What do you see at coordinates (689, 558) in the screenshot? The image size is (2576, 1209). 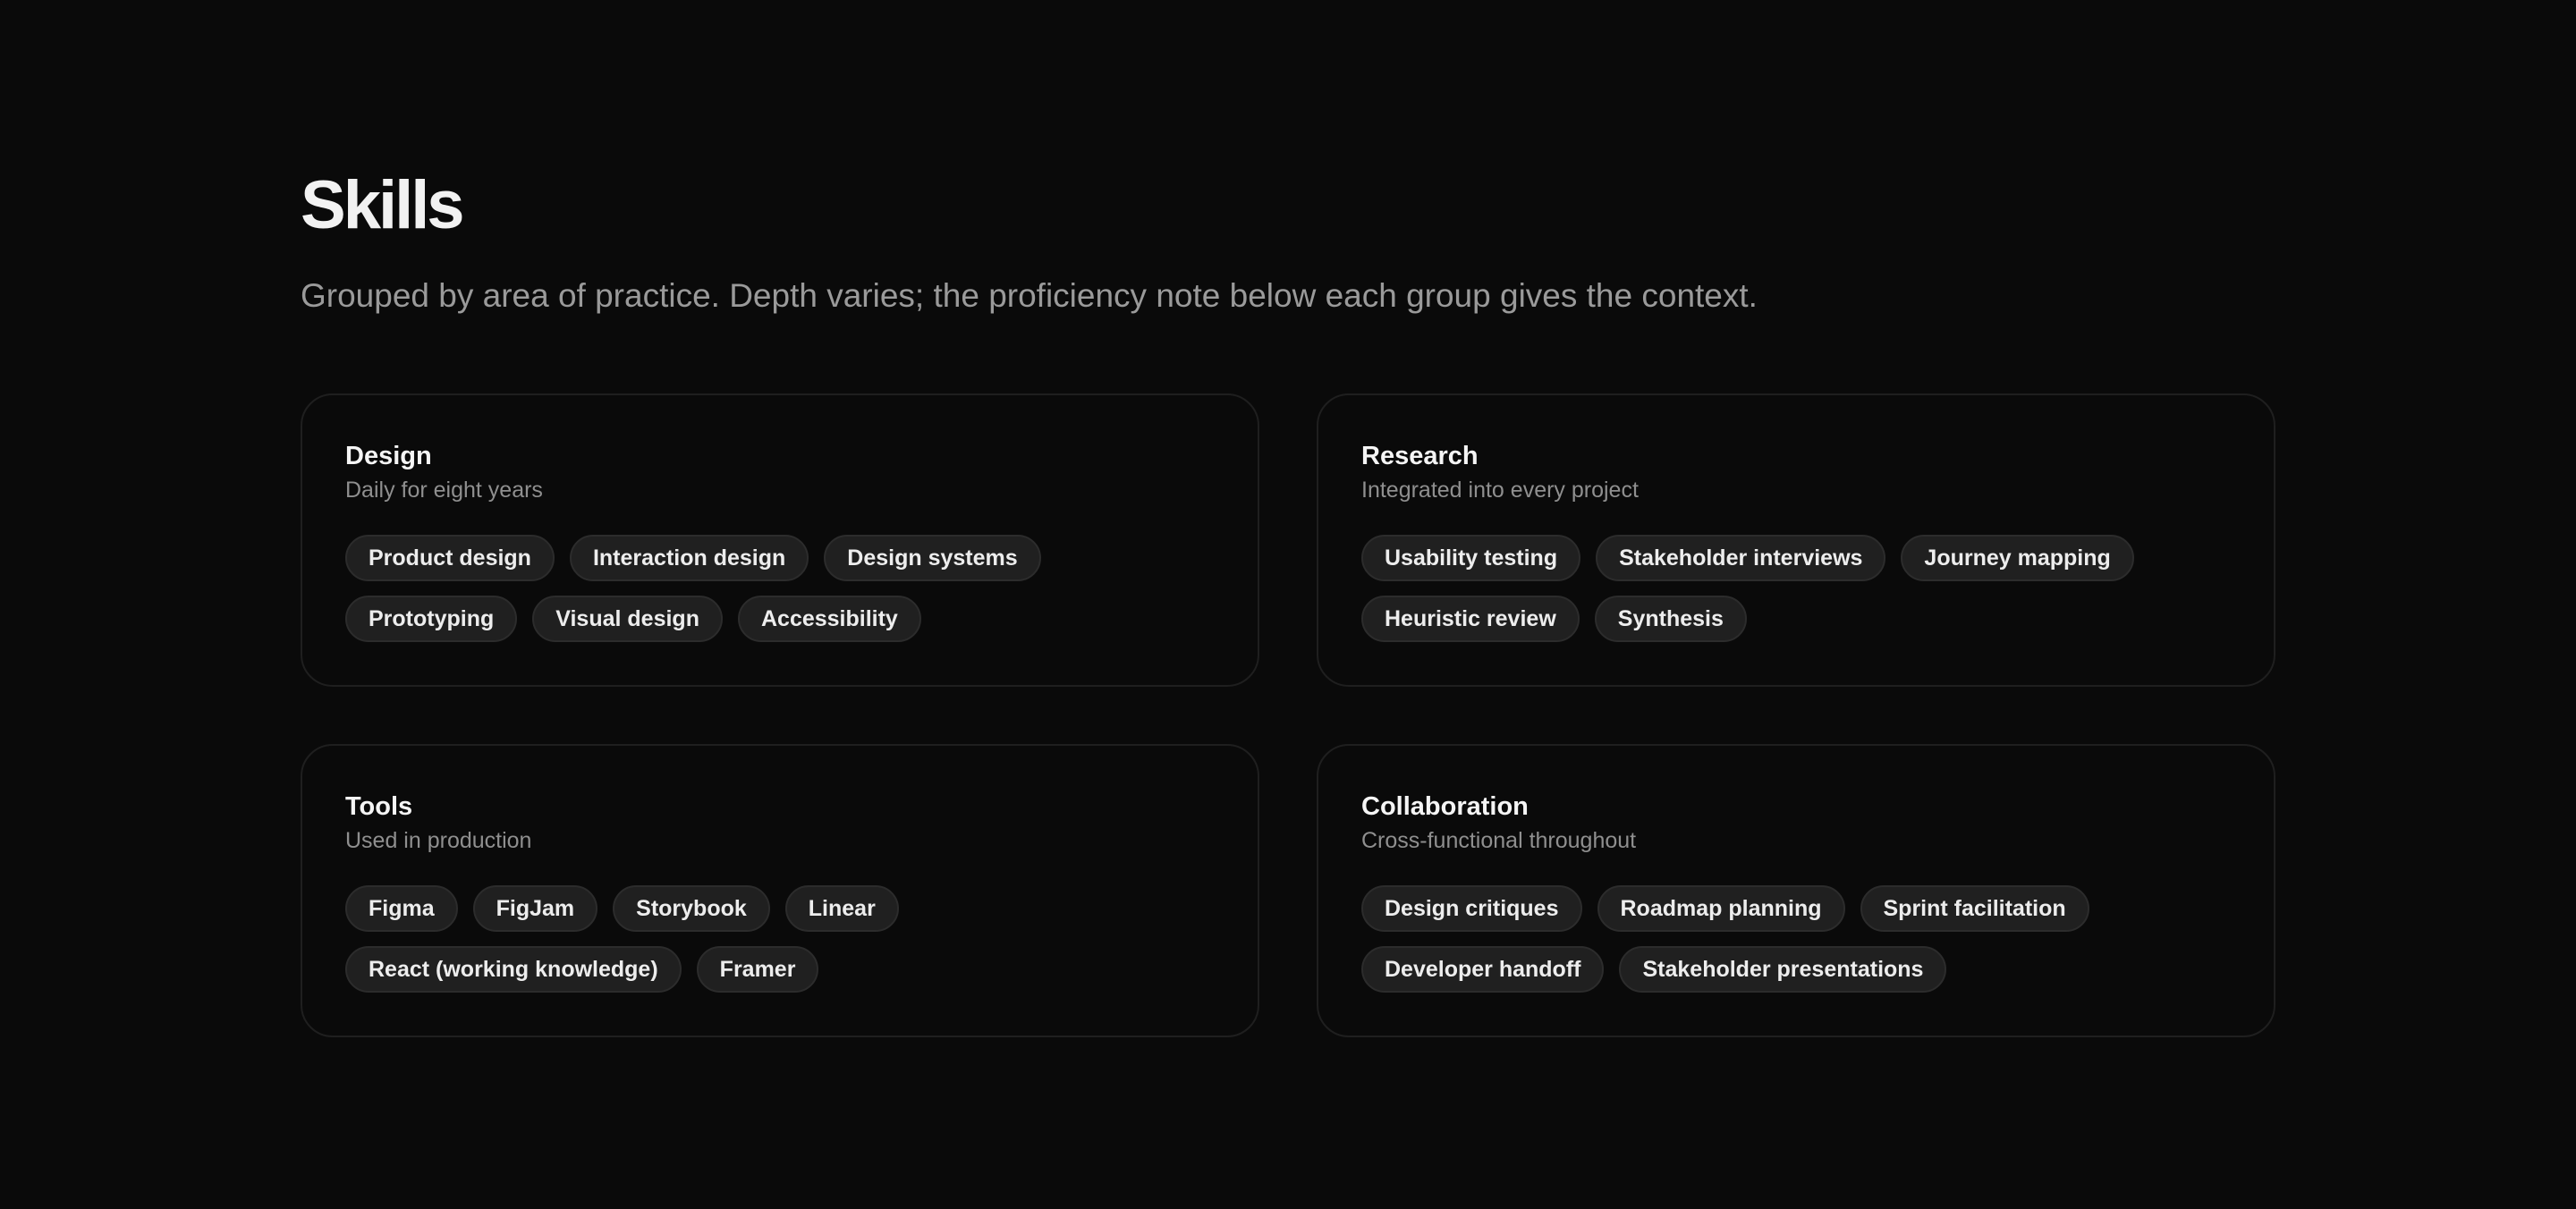 I see `skill-tag: Interaction design` at bounding box center [689, 558].